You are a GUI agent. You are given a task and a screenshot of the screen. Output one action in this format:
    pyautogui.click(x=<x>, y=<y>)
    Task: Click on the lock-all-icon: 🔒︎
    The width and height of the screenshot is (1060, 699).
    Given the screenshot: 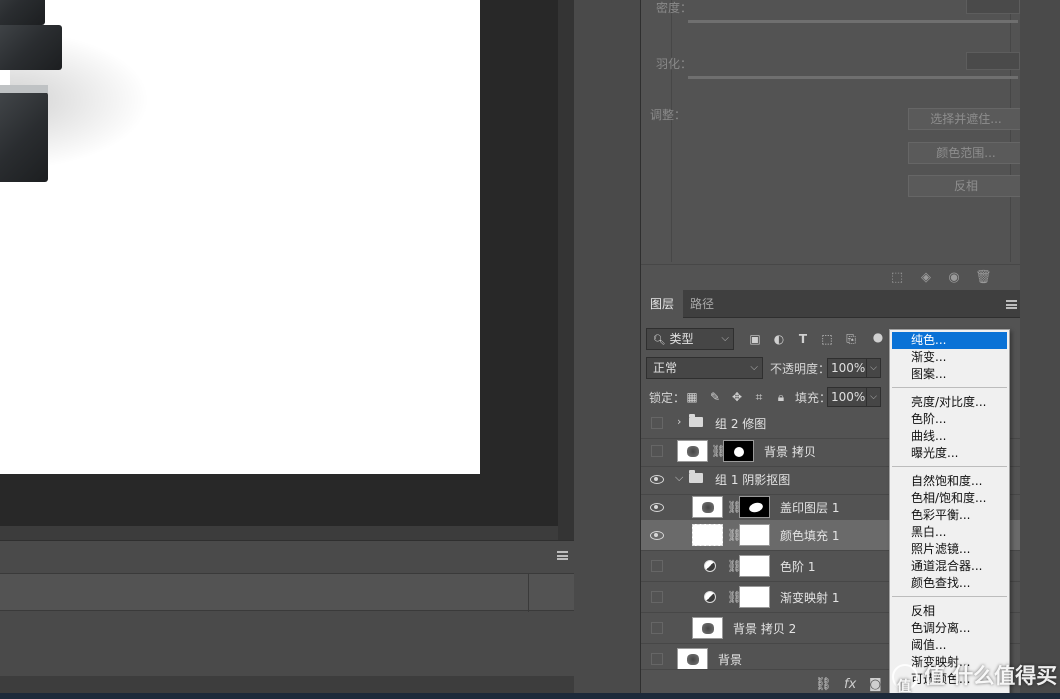 What is the action you would take?
    pyautogui.click(x=781, y=397)
    